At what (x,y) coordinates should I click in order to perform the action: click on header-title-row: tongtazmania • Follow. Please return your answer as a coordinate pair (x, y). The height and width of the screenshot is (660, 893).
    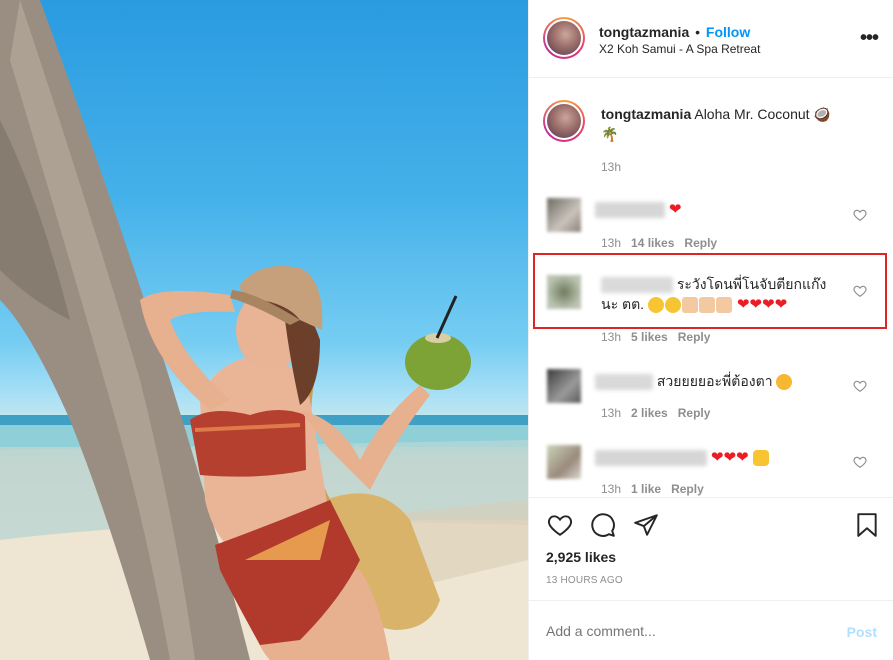
    Looking at the image, I should click on (674, 32).